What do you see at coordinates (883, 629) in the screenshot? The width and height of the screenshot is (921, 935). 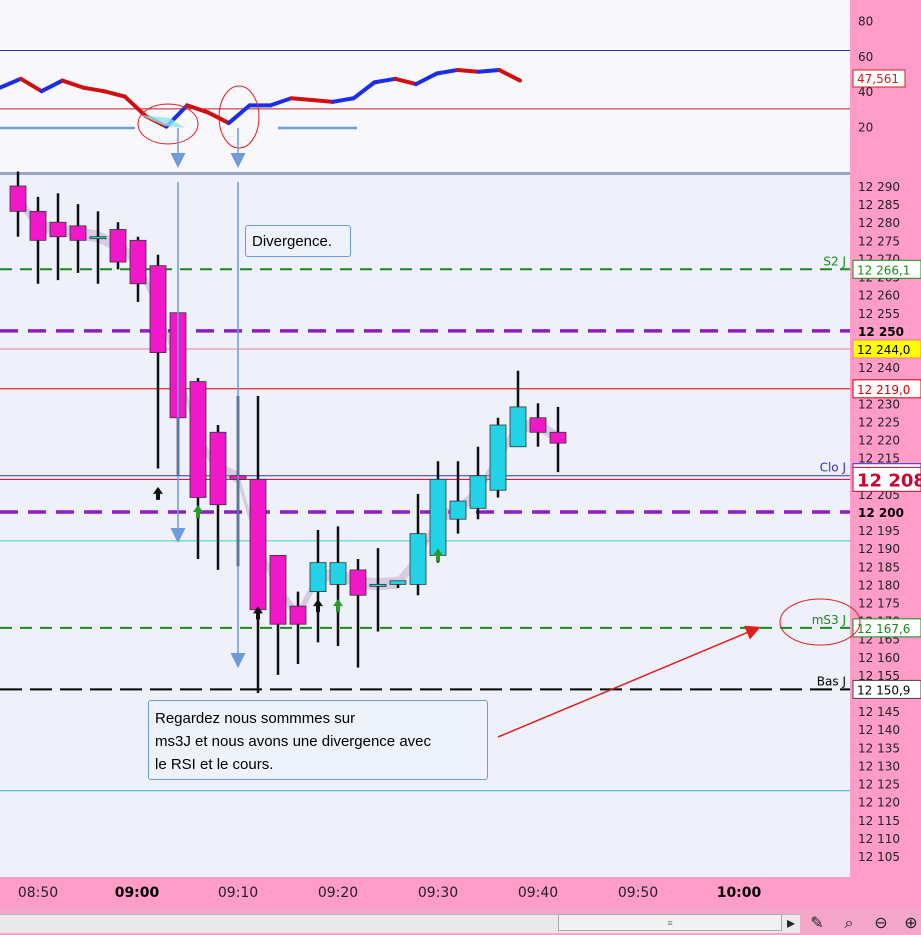 I see `price-level-value: 12 167,6` at bounding box center [883, 629].